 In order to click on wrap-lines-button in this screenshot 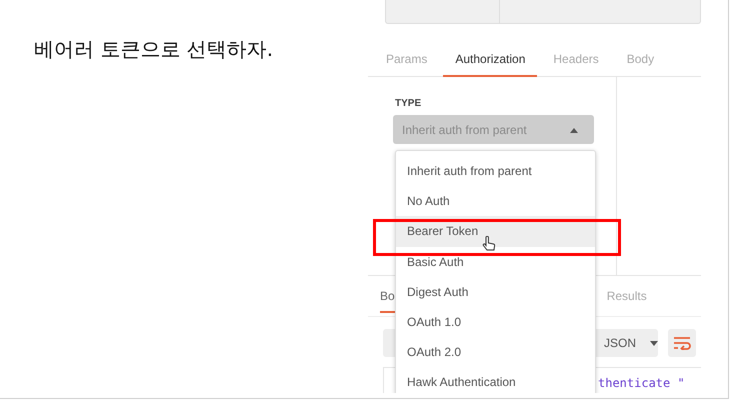, I will do `click(682, 343)`.